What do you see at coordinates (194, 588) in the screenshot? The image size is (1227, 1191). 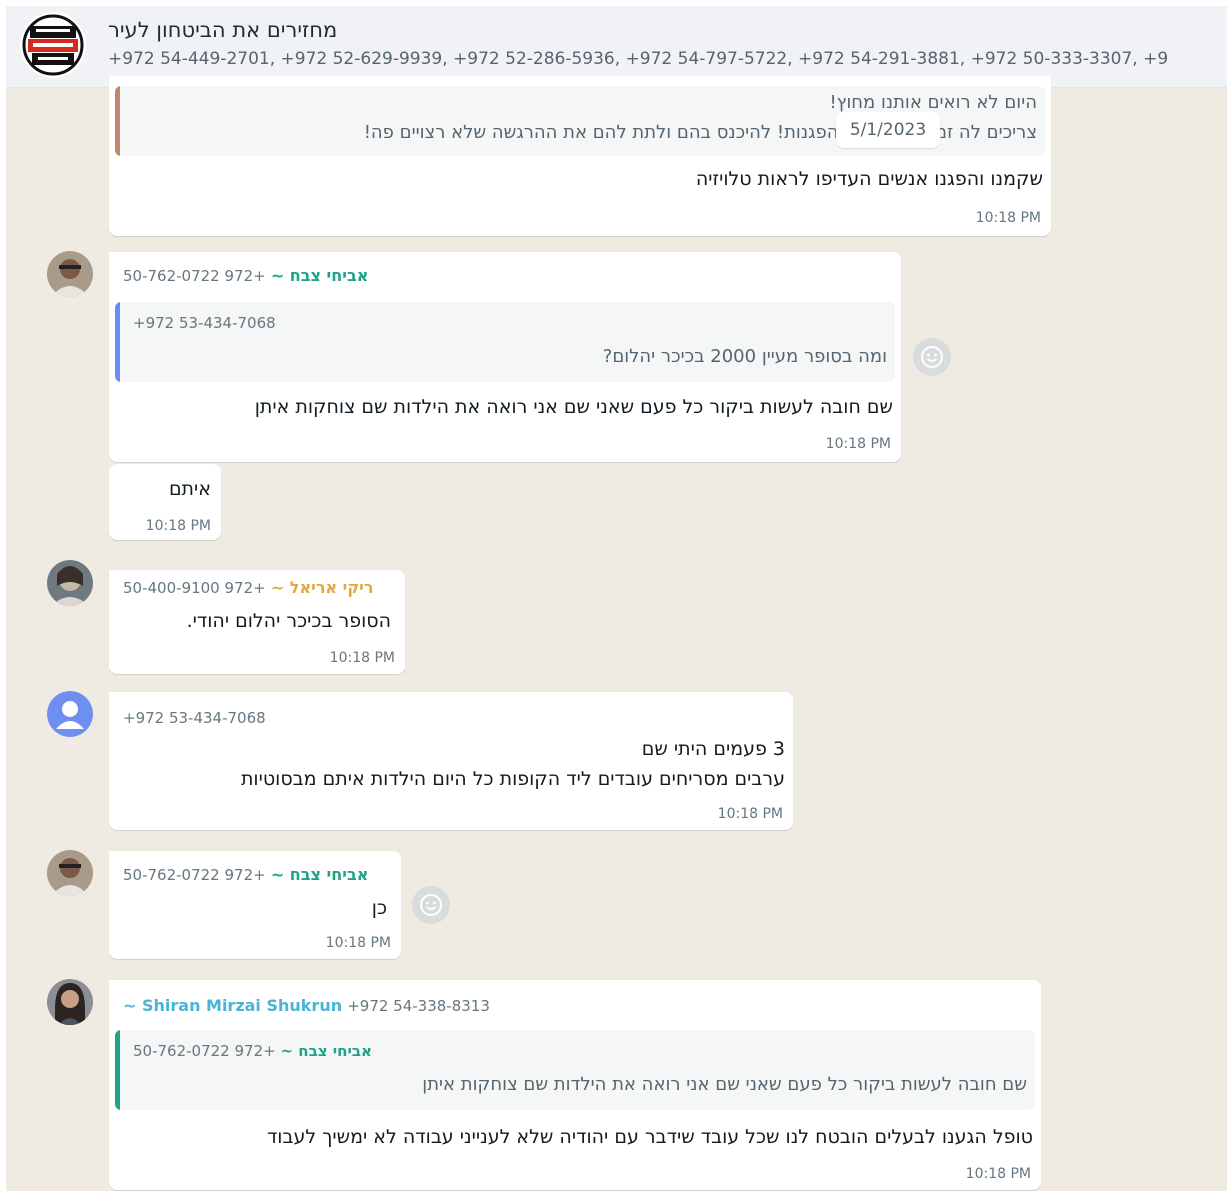 I see `sender-phone: +972 50-400-9100` at bounding box center [194, 588].